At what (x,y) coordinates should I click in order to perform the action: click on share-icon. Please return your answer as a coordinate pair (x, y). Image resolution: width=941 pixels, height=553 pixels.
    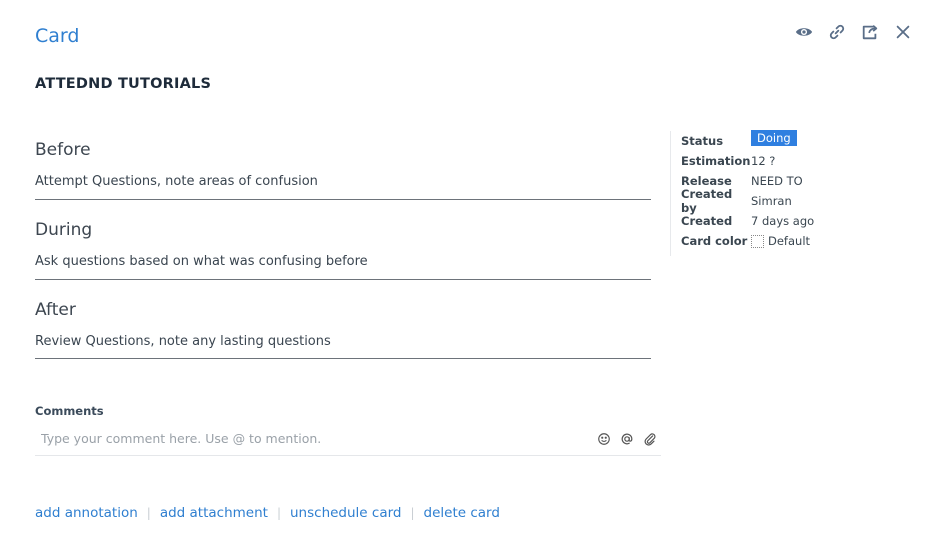
    Looking at the image, I should click on (870, 32).